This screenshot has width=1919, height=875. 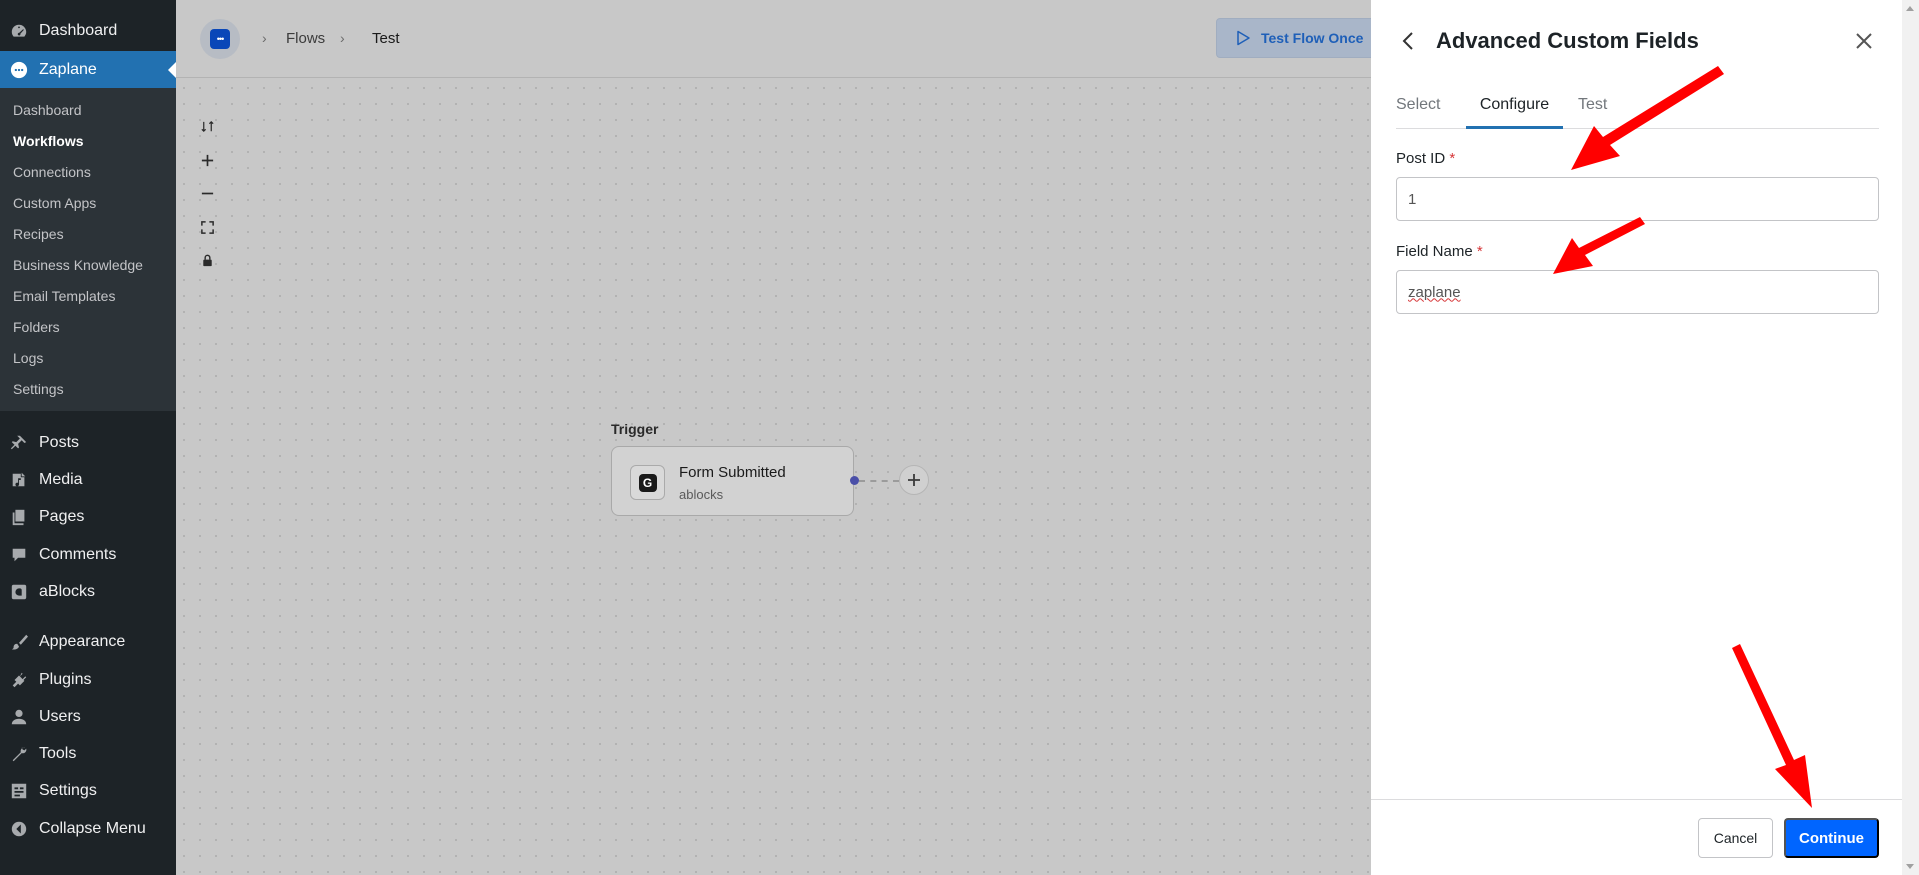 I want to click on flow-topbar: ••• › Flows › Test Test Flow Once, so click(x=776, y=39).